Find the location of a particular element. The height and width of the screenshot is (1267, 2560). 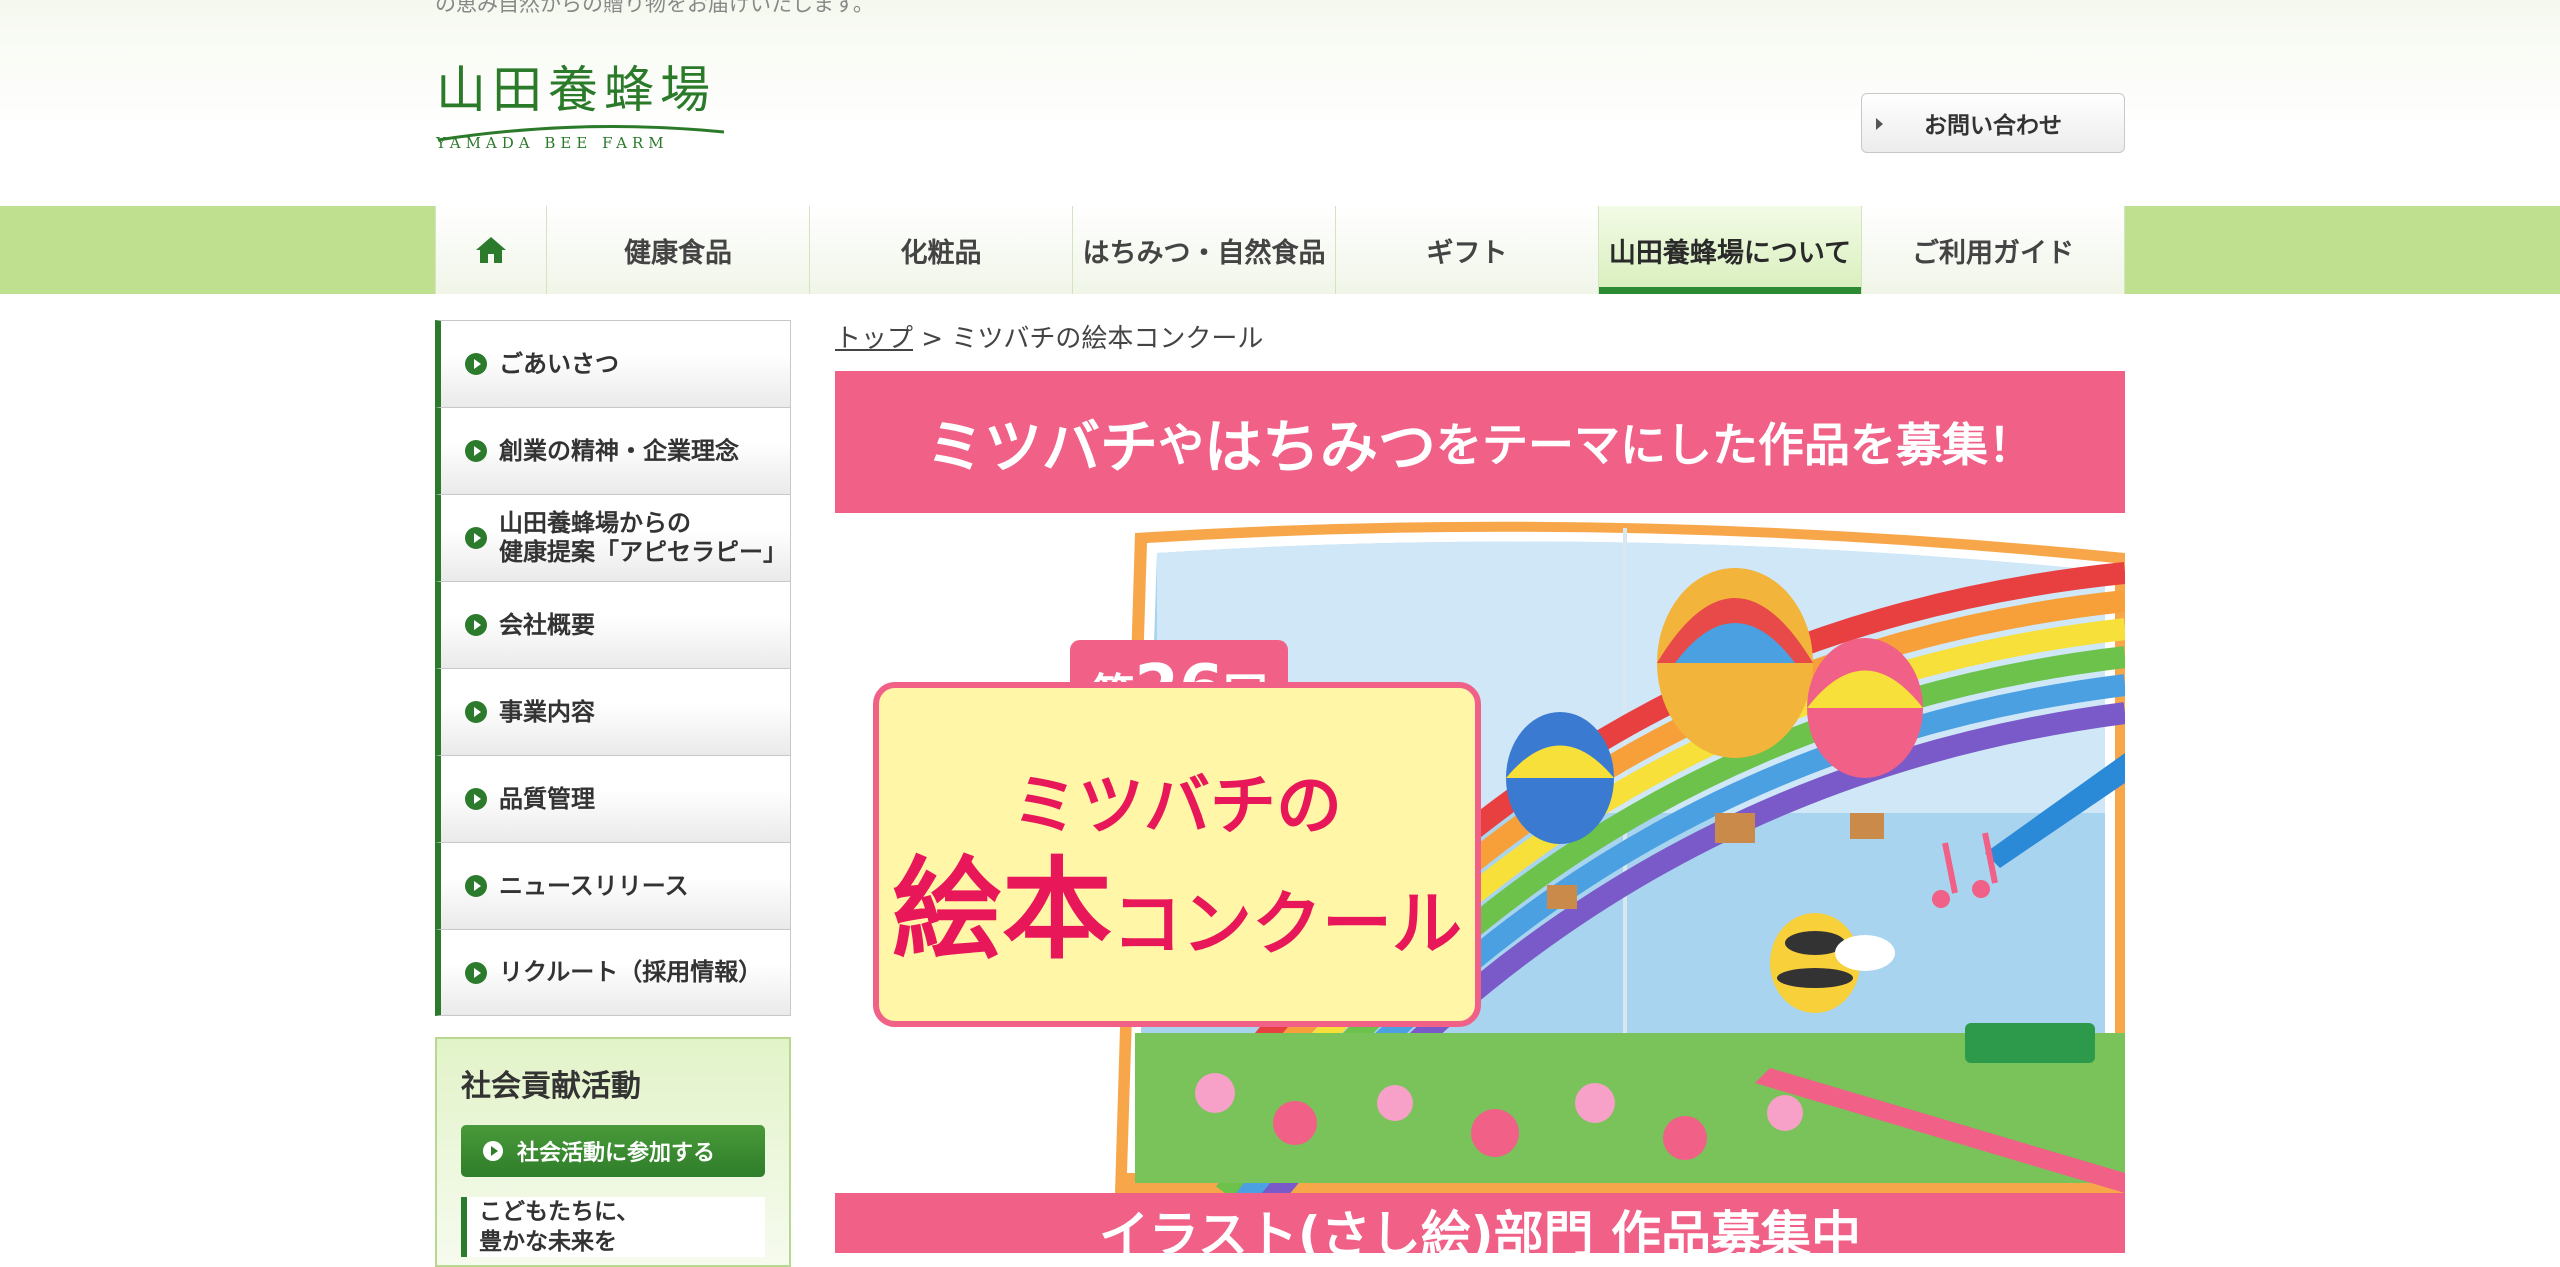

csr-join-label: 社会活動に参加する is located at coordinates (616, 1153).